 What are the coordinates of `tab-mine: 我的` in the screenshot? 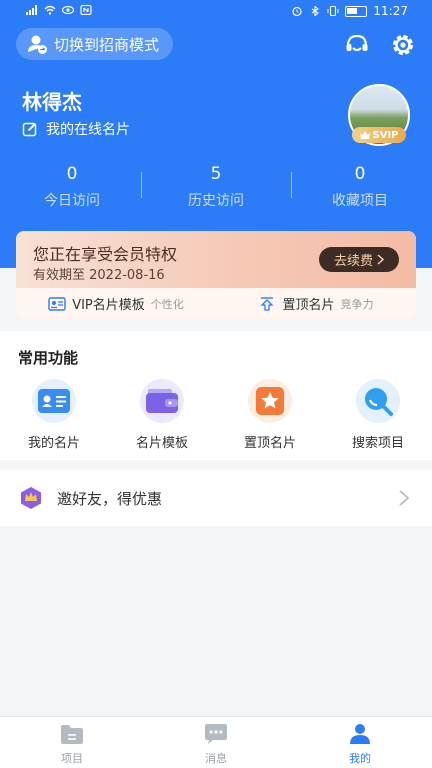 It's located at (360, 742).